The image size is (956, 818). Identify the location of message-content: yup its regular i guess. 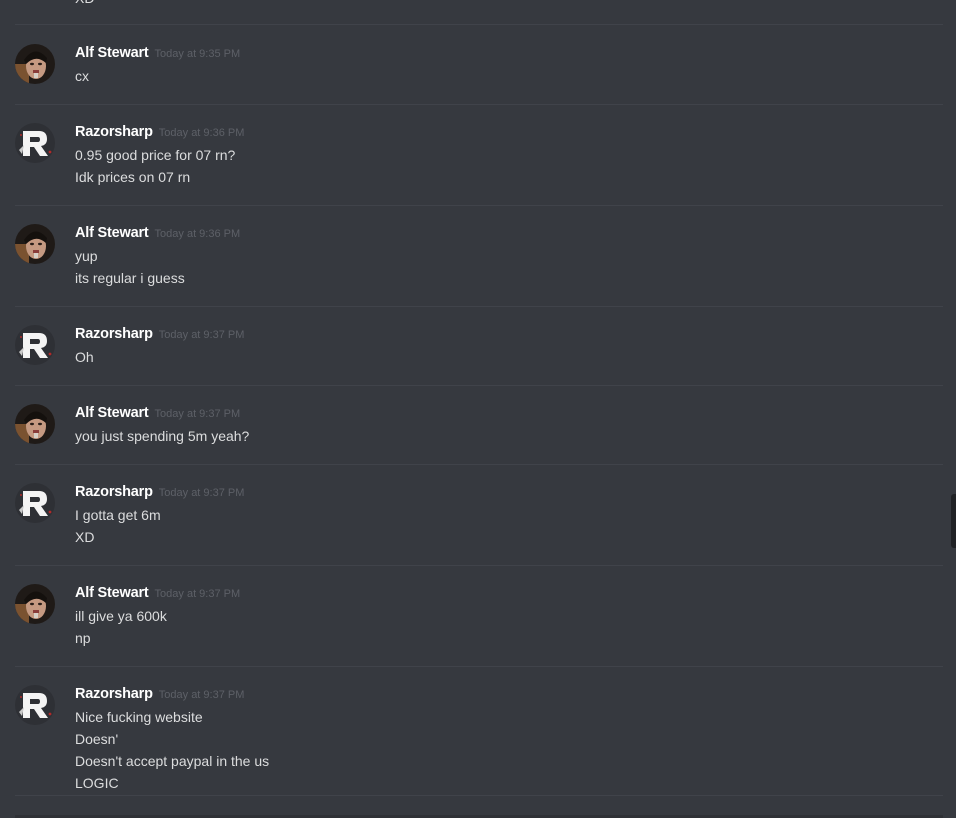
(130, 267).